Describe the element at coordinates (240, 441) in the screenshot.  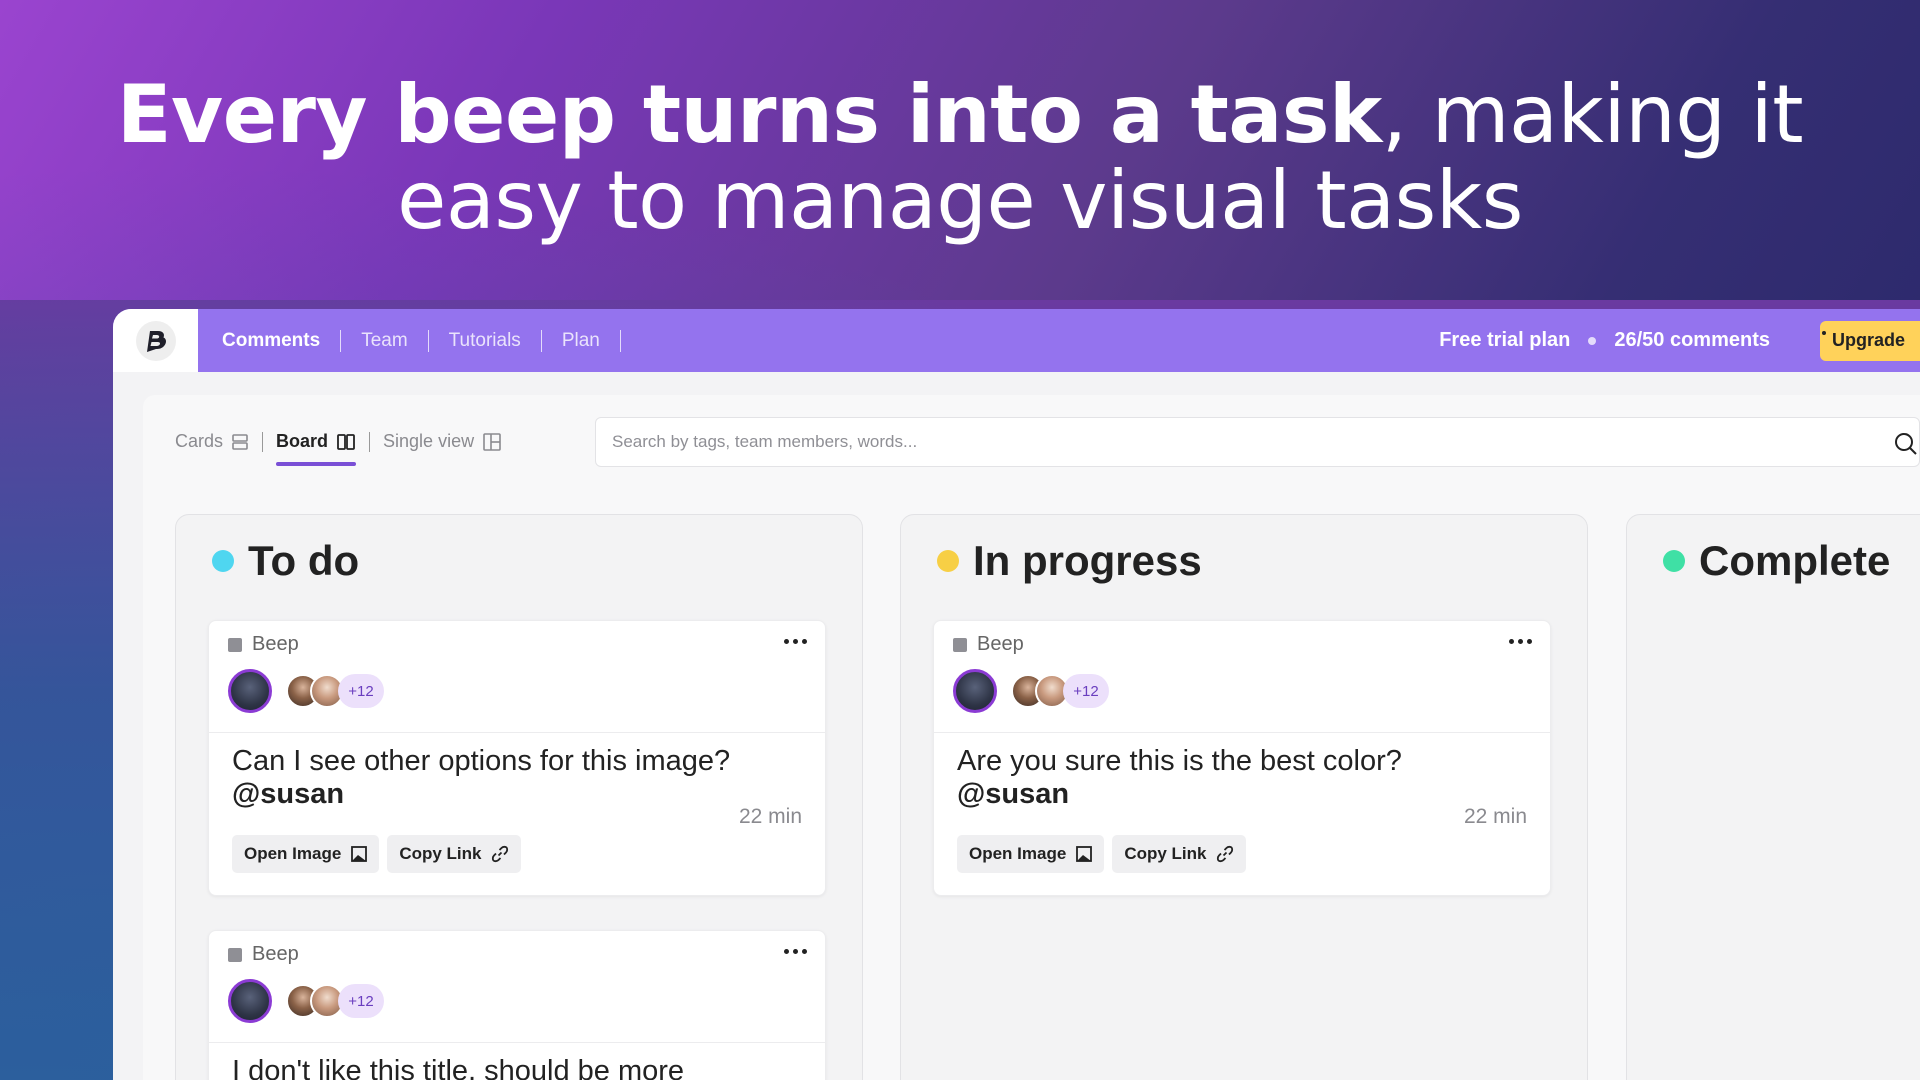
I see `cards-icon` at that location.